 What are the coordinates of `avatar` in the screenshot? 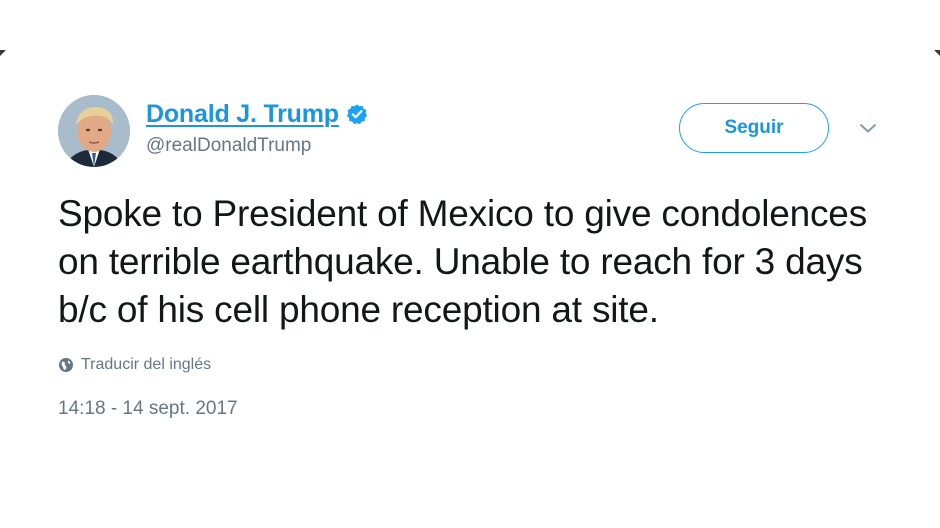 It's located at (94, 131).